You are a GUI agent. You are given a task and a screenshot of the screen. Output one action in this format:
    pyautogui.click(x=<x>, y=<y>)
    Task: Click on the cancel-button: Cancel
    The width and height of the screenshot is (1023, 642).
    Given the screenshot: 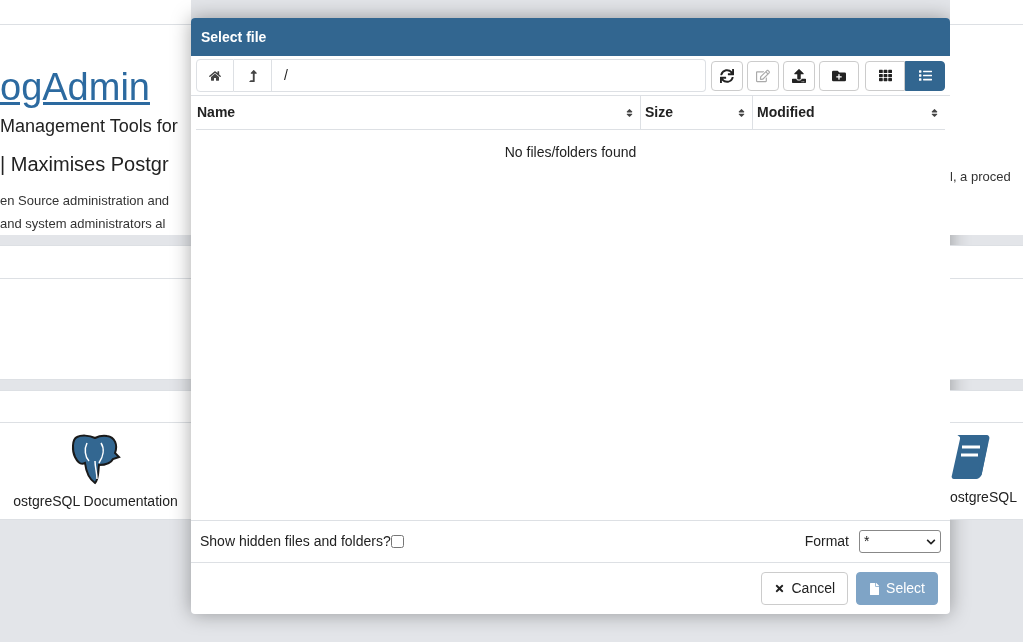 What is the action you would take?
    pyautogui.click(x=805, y=588)
    